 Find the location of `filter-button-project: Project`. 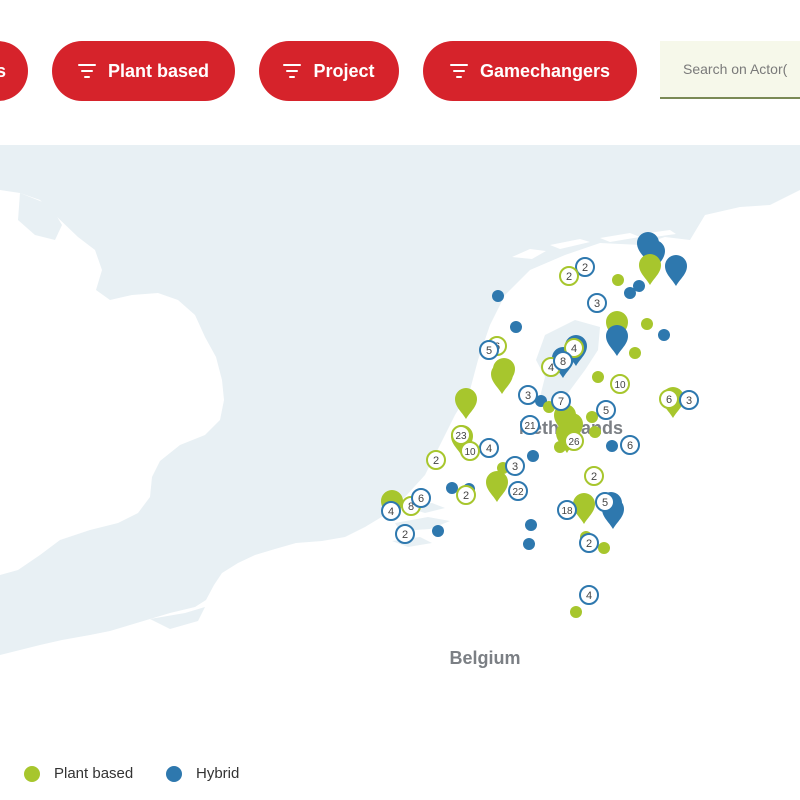

filter-button-project: Project is located at coordinates (329, 71).